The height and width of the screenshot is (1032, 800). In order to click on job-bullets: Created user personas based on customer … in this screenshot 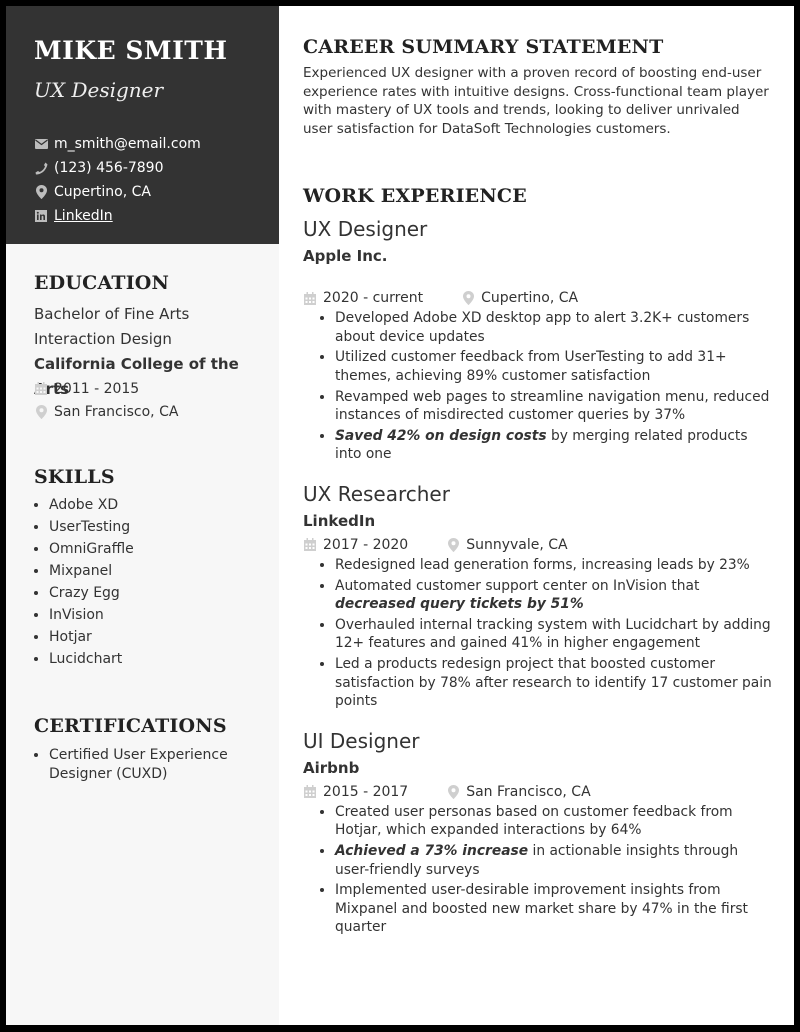, I will do `click(538, 870)`.